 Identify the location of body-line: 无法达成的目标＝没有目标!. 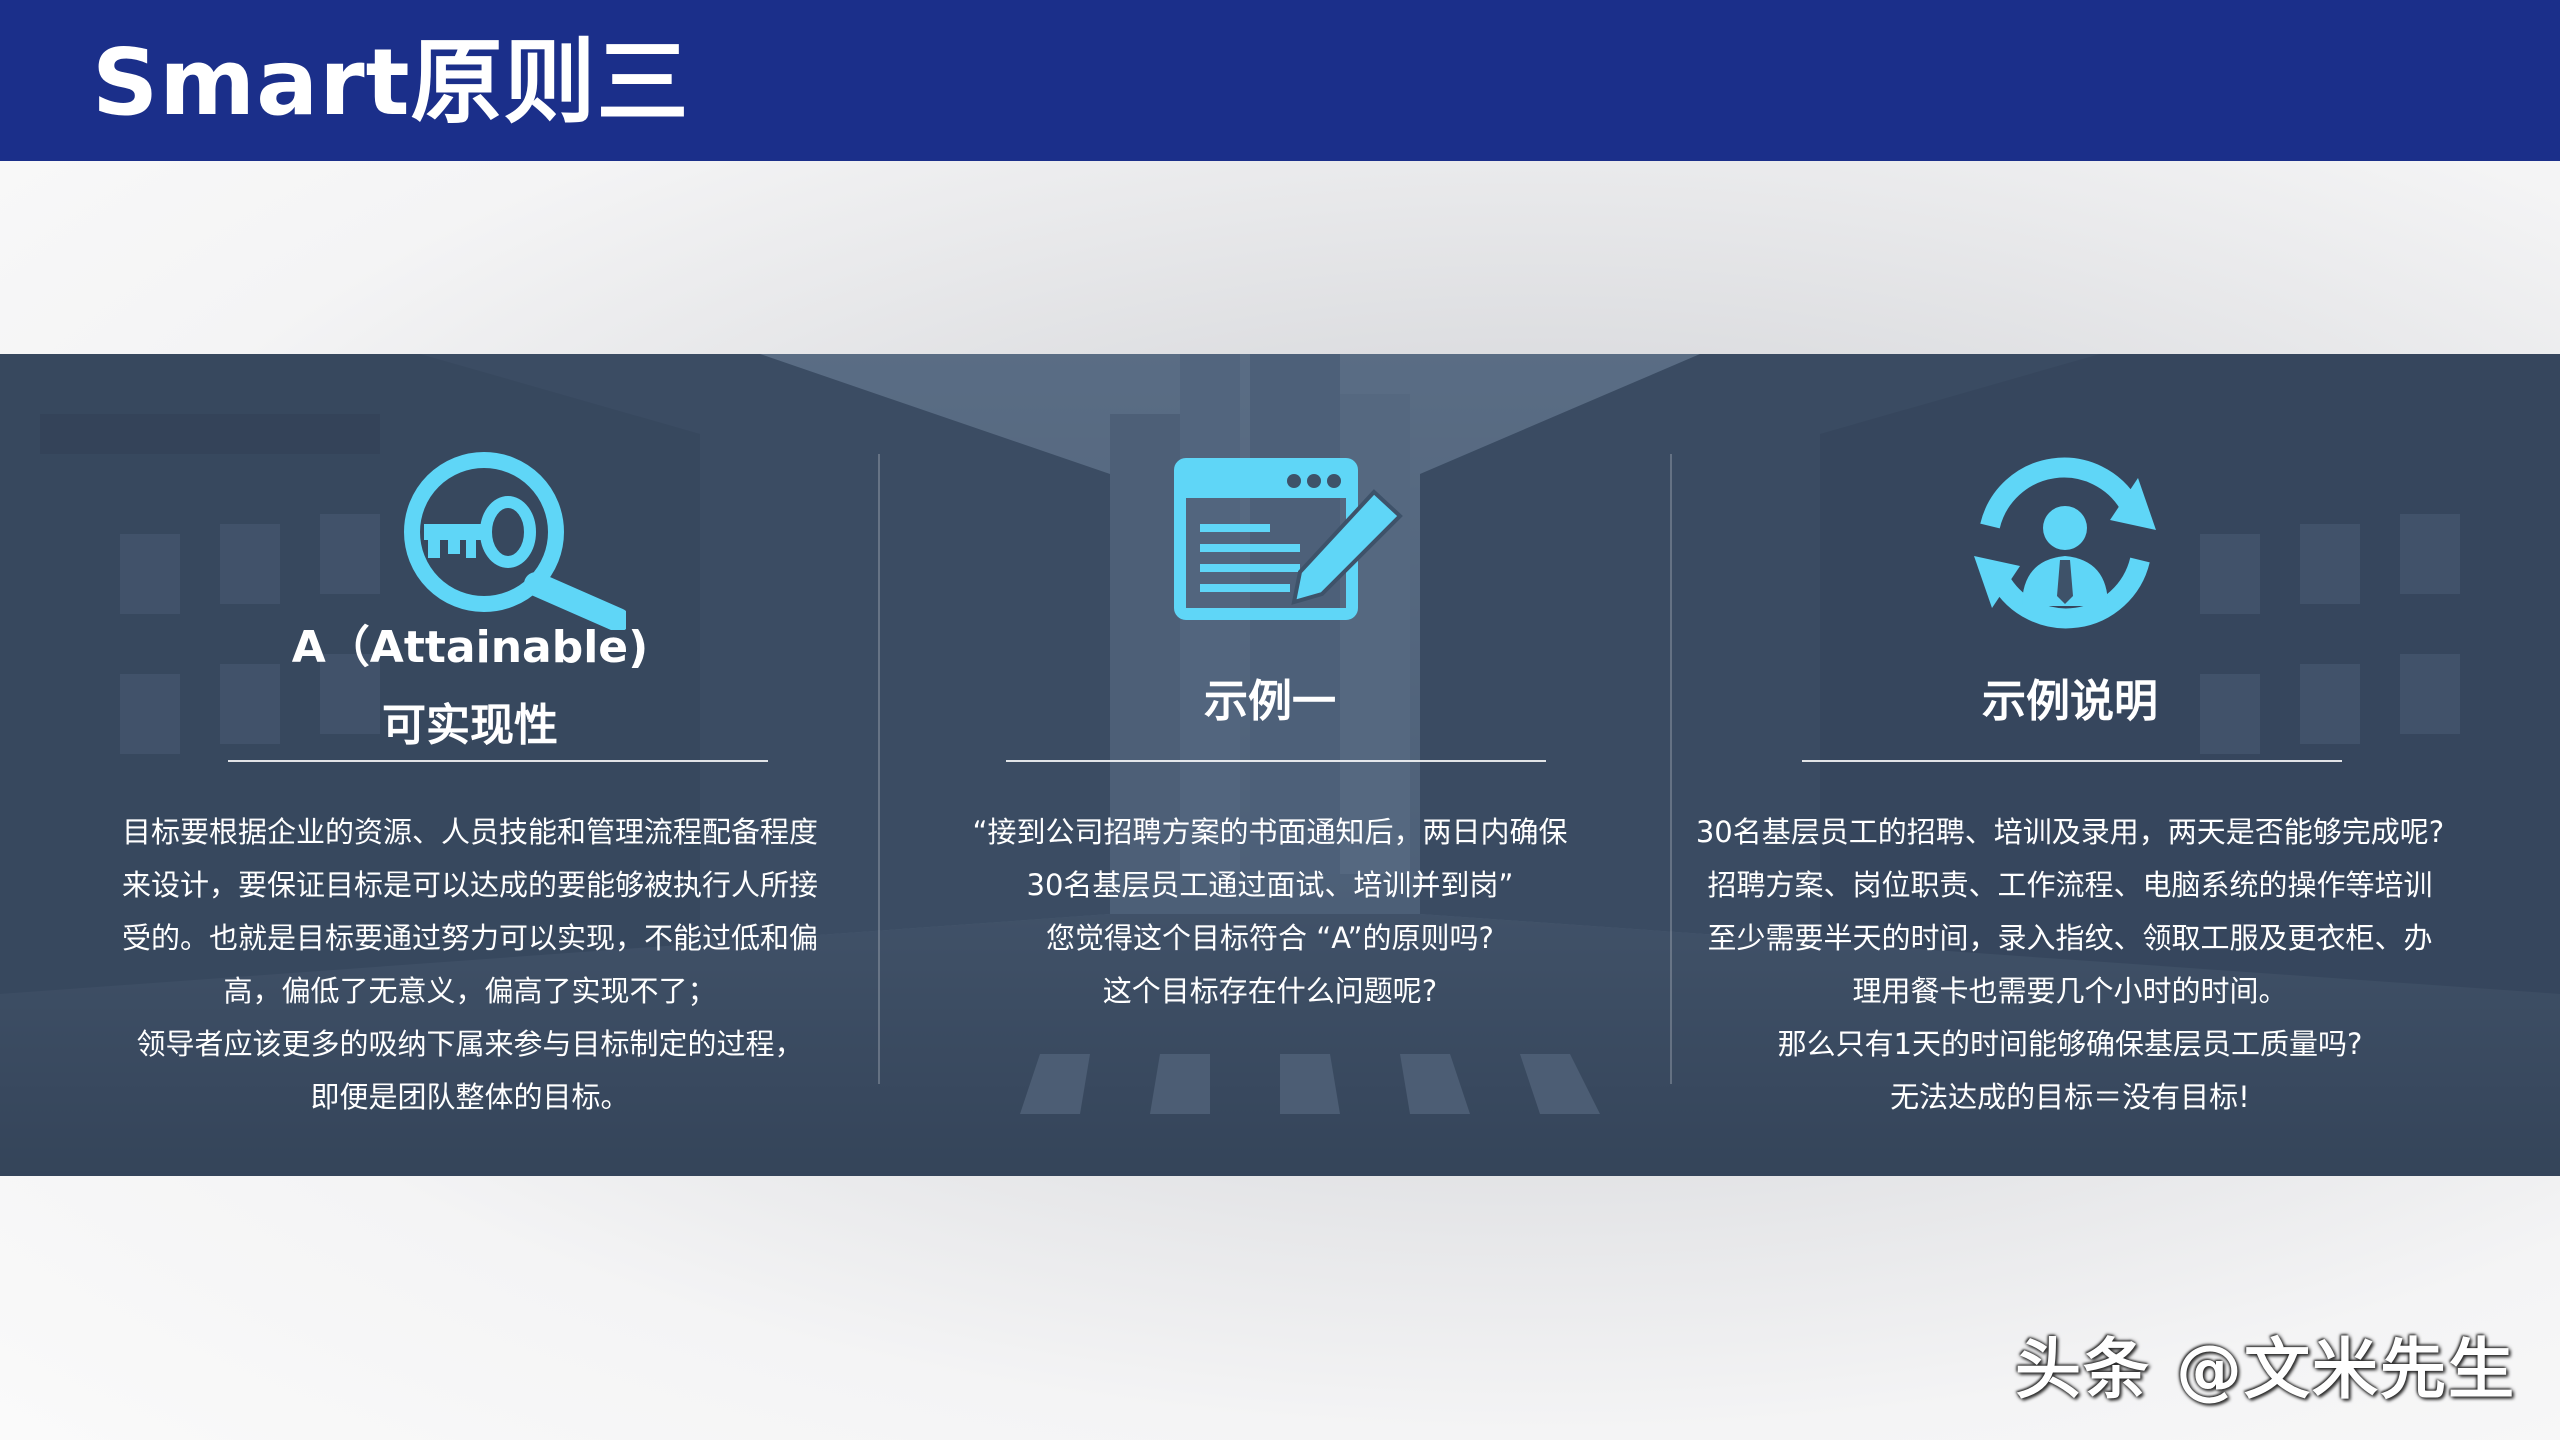
(2070, 1097).